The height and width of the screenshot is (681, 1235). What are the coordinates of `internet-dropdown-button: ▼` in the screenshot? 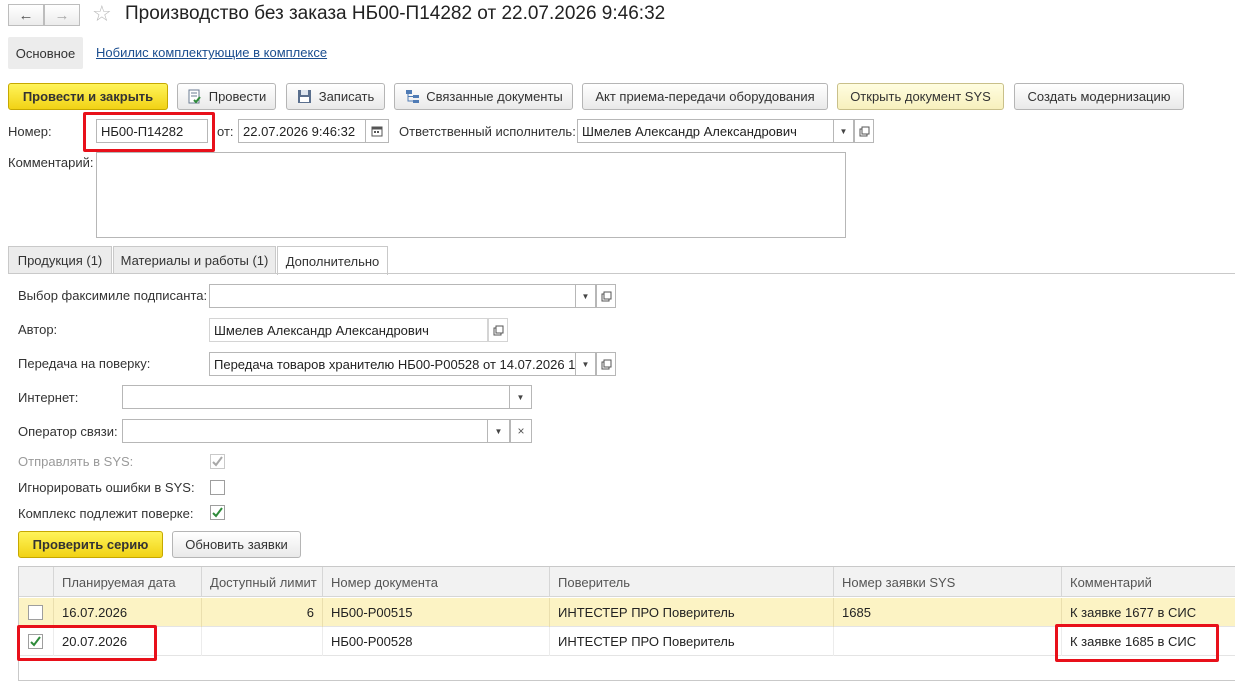 It's located at (521, 397).